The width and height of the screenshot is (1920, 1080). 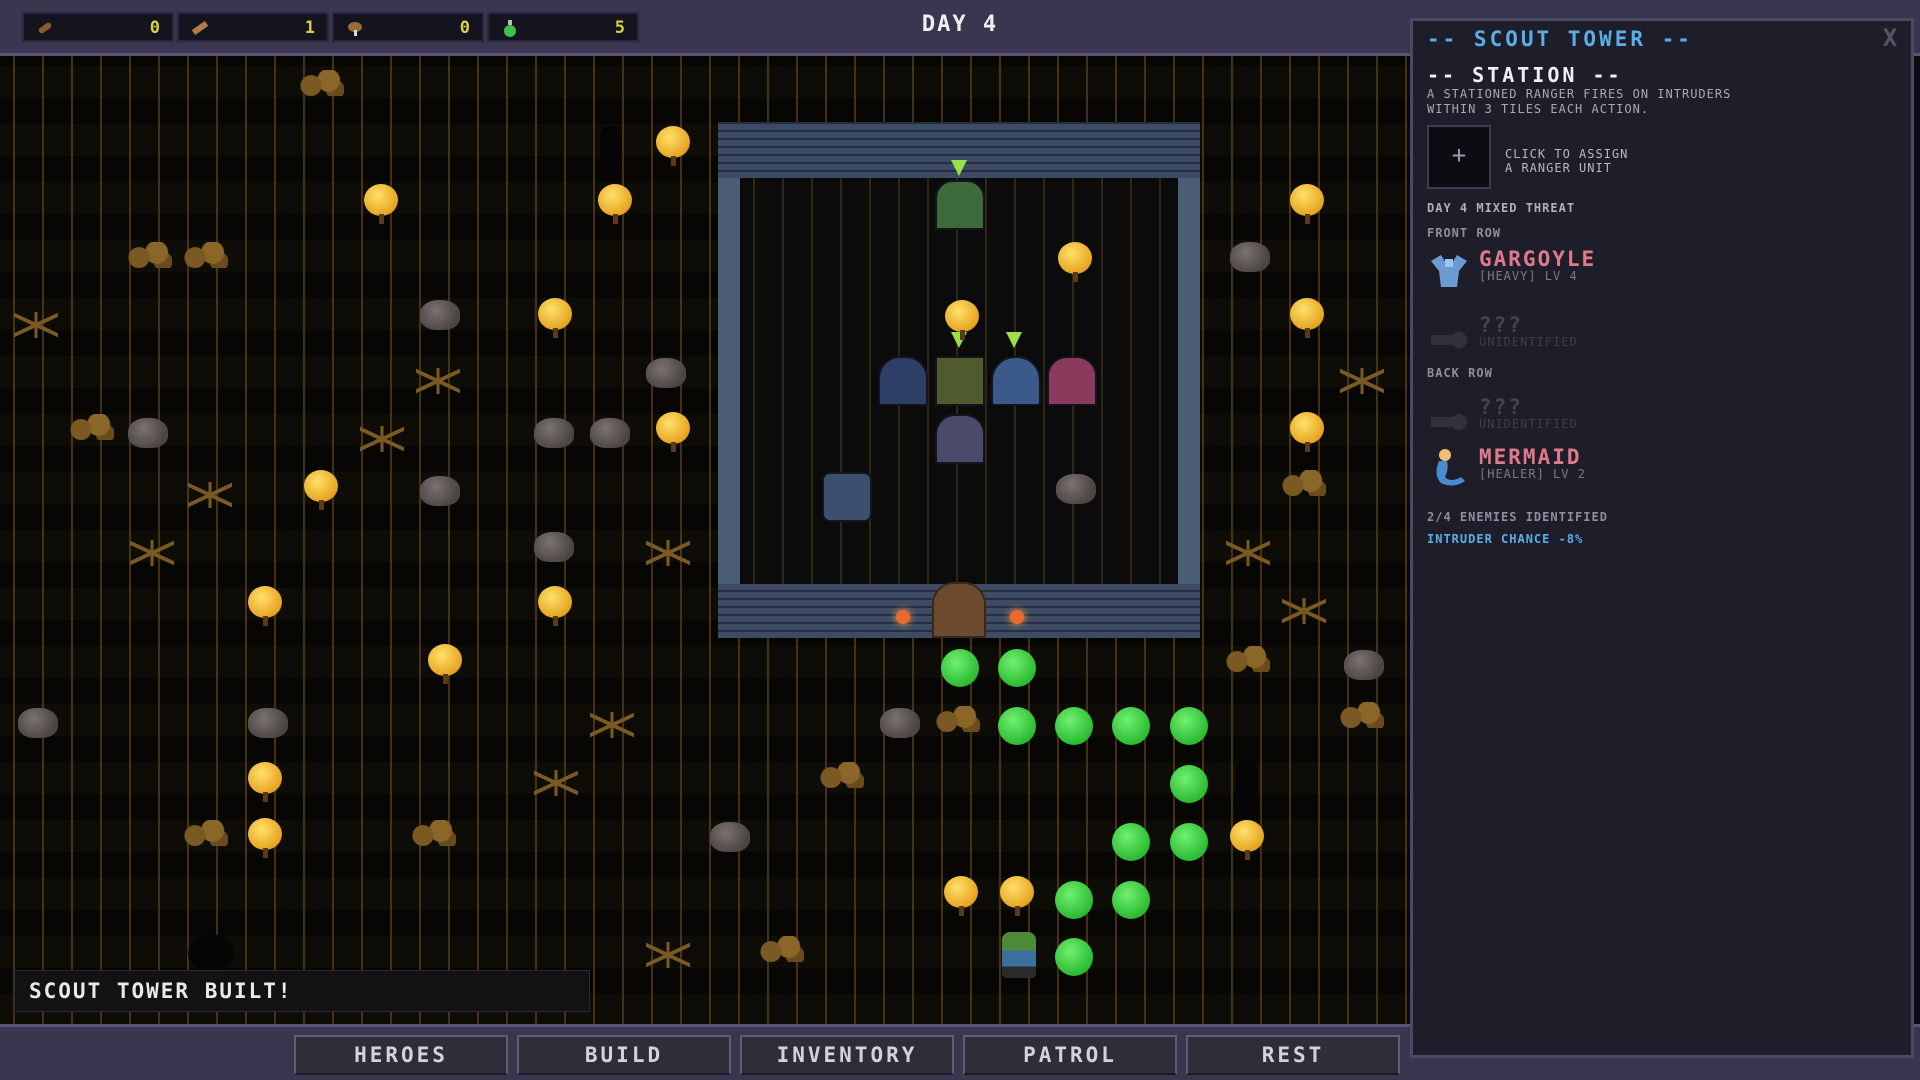 I want to click on wood-icon, so click(x=45, y=28).